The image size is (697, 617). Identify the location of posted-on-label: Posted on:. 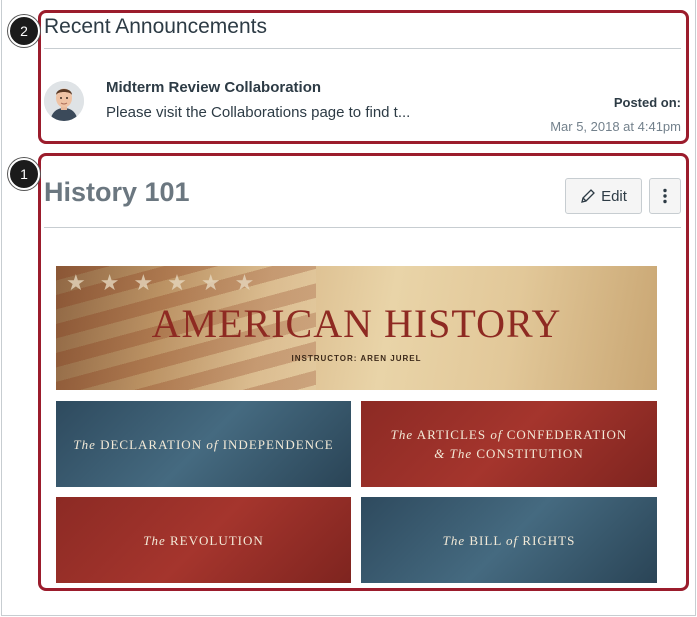
(647, 102).